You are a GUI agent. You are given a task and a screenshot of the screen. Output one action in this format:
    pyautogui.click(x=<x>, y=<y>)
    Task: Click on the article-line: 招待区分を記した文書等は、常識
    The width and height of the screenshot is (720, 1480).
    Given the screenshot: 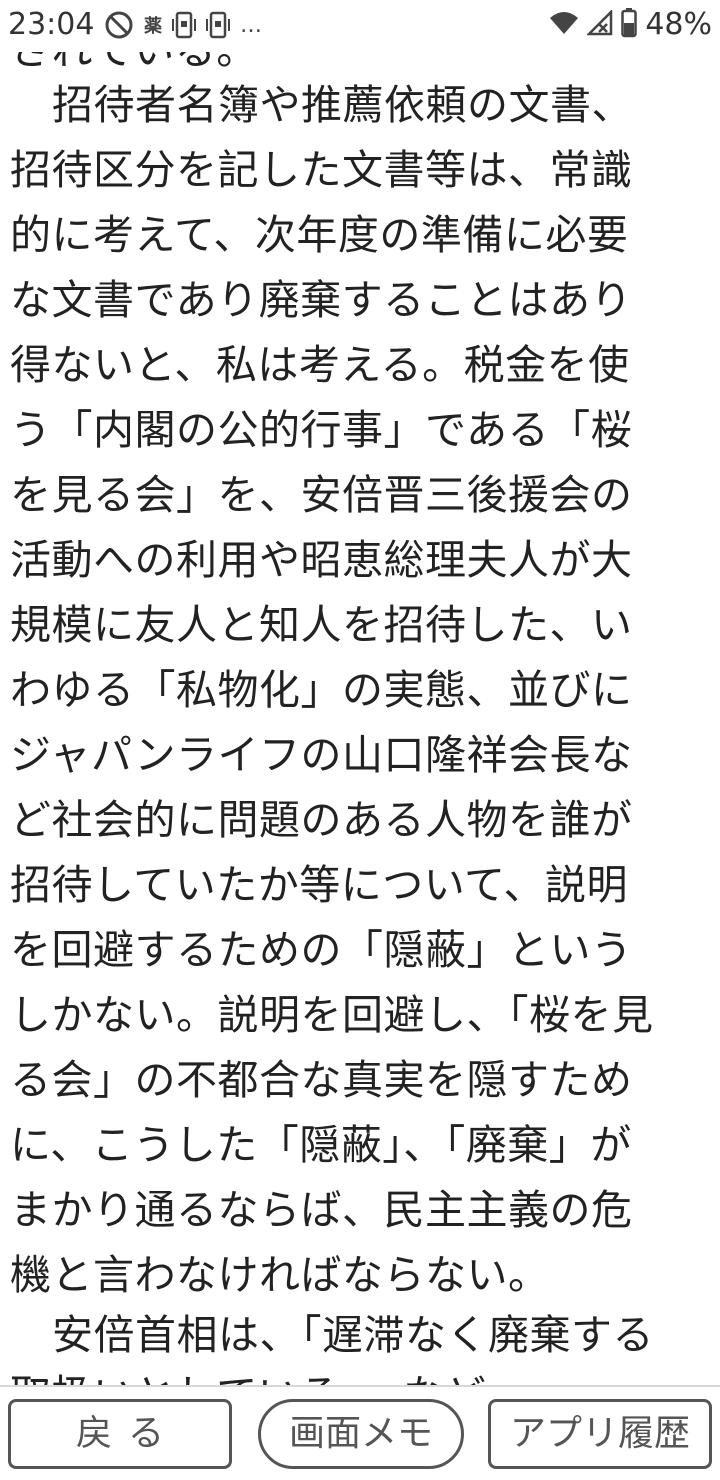 What is the action you would take?
    pyautogui.click(x=321, y=170)
    